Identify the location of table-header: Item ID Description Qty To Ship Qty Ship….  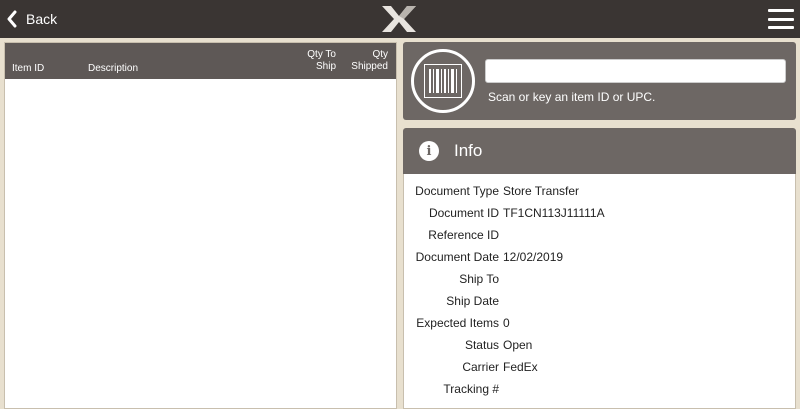
(200, 61).